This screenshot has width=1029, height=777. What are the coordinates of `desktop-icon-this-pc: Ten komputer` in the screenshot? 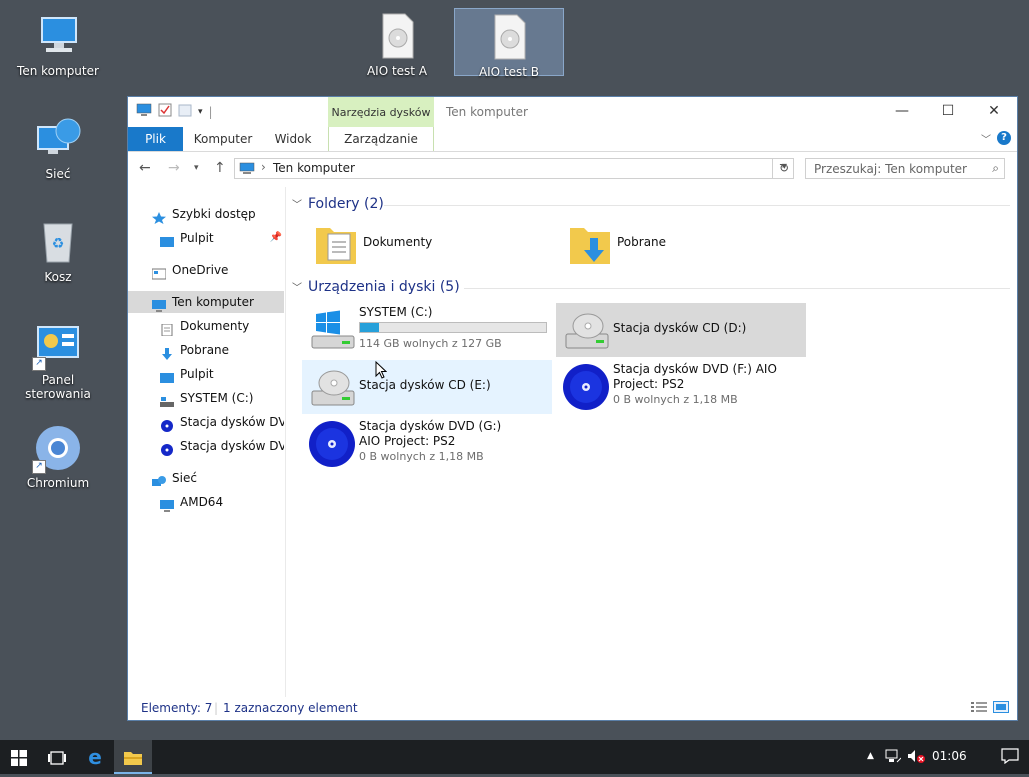 It's located at (58, 45).